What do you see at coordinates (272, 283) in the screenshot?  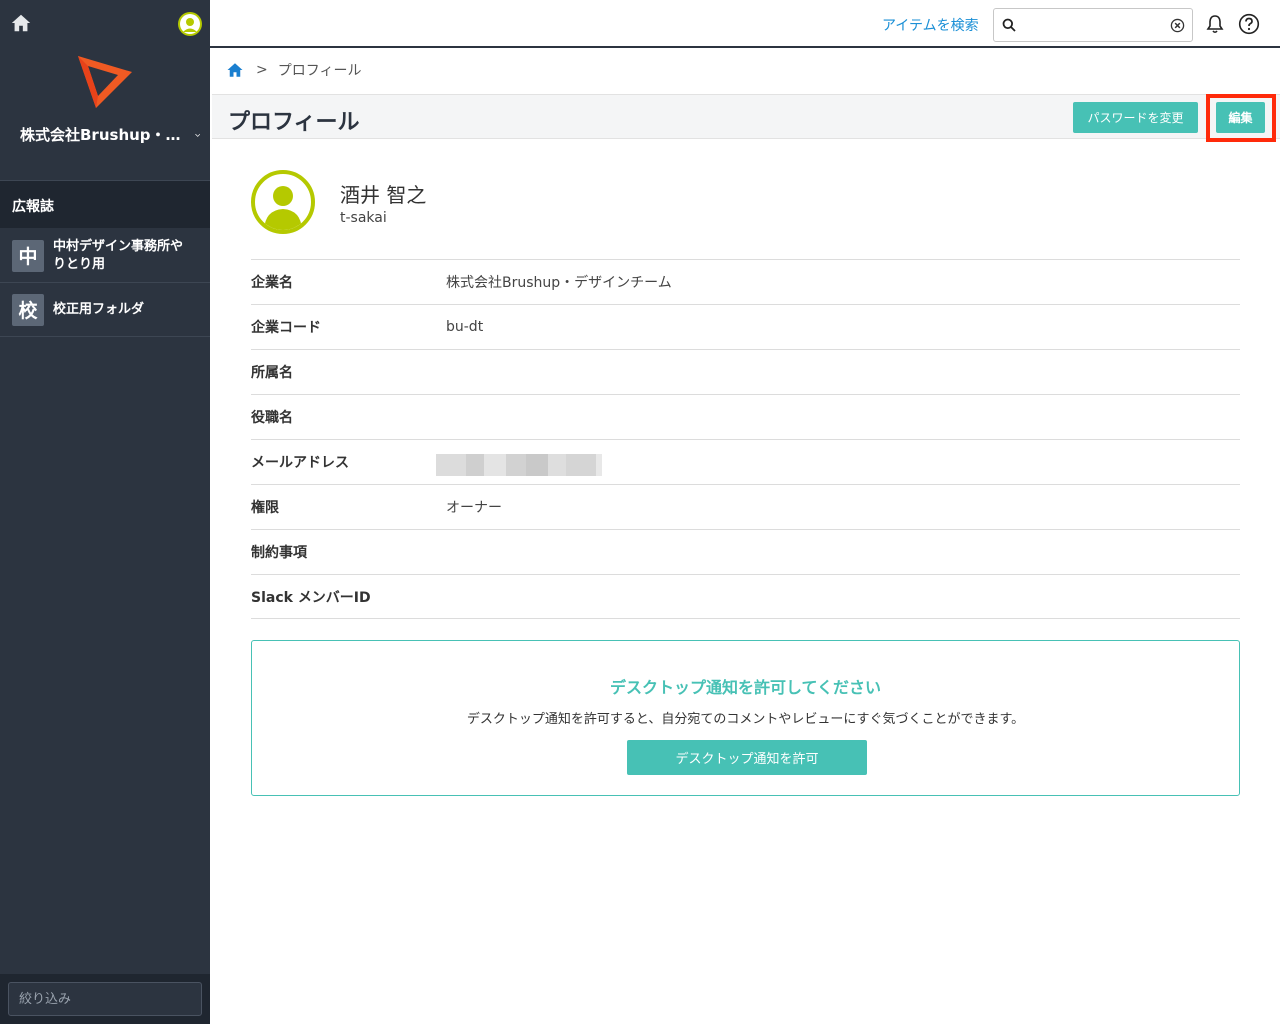 I see `field-label: 企業名` at bounding box center [272, 283].